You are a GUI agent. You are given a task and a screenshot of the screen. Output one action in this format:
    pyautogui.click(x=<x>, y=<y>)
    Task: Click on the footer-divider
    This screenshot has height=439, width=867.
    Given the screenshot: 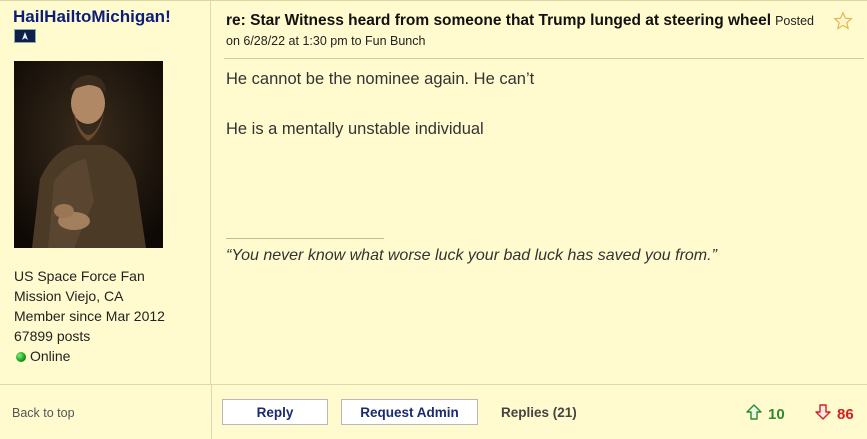 What is the action you would take?
    pyautogui.click(x=211, y=412)
    